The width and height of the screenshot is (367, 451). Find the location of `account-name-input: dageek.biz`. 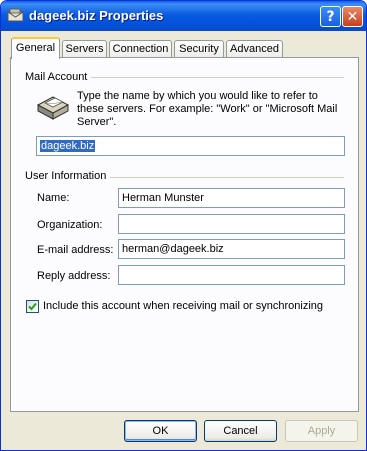

account-name-input: dageek.biz is located at coordinates (190, 146).